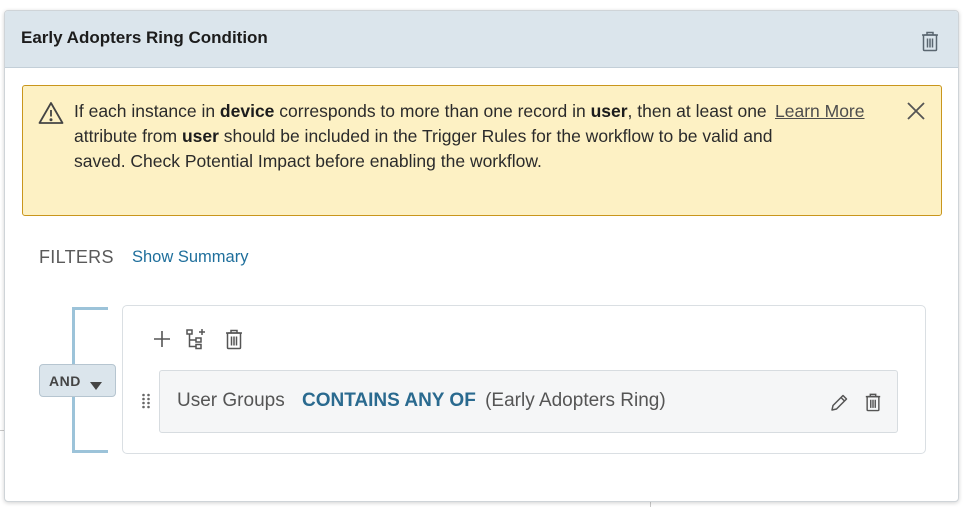 The height and width of the screenshot is (507, 967). I want to click on show-summary-link: Show Summary, so click(190, 257).